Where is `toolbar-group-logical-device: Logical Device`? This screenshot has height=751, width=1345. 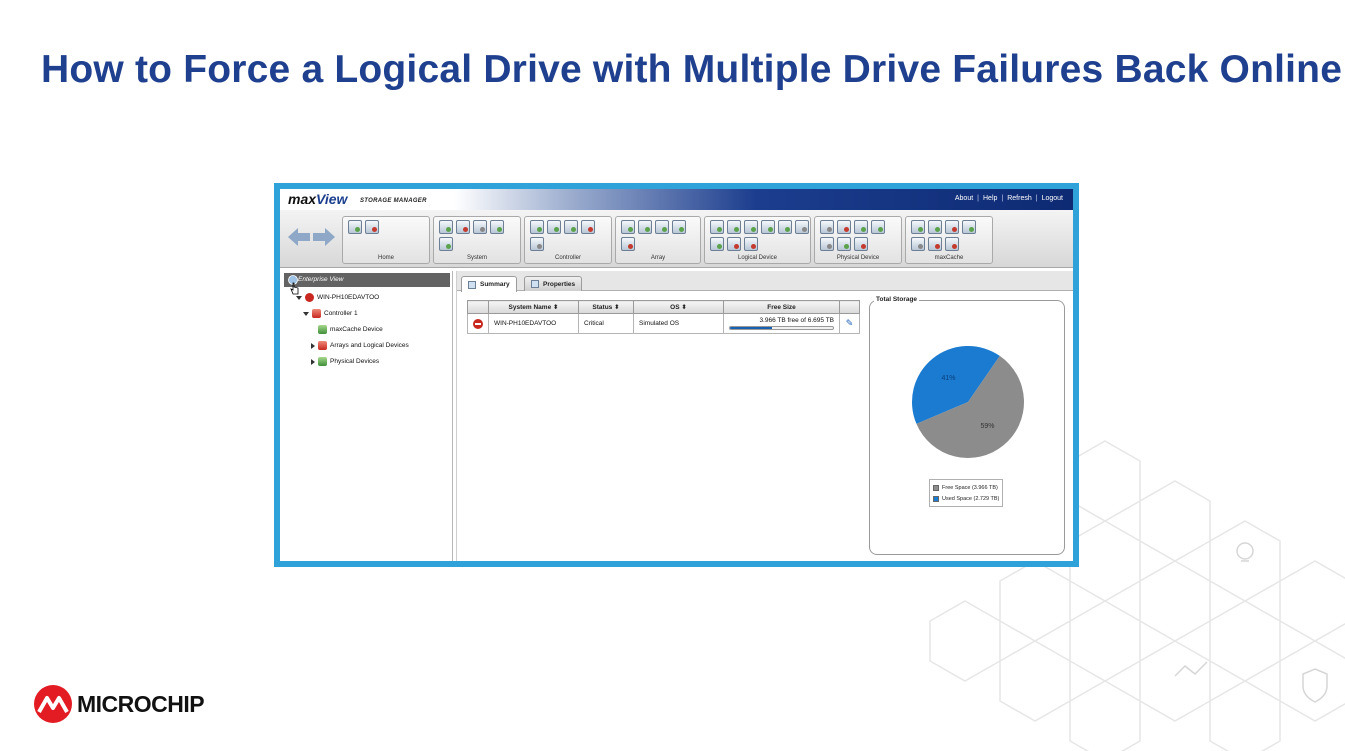 toolbar-group-logical-device: Logical Device is located at coordinates (757, 240).